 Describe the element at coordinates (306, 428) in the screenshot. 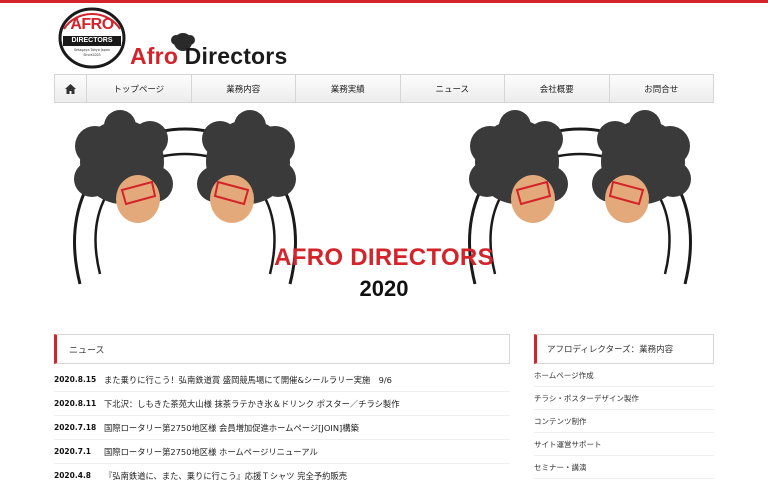

I see `news-title-link: 国際ロータリー第2750地区様 会員増加促進ホームページ[JOIN]構築` at that location.